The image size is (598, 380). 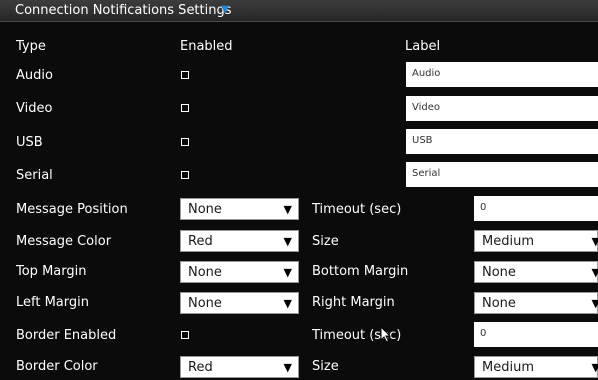 What do you see at coordinates (508, 367) in the screenshot?
I see `border-size-value: Medium` at bounding box center [508, 367].